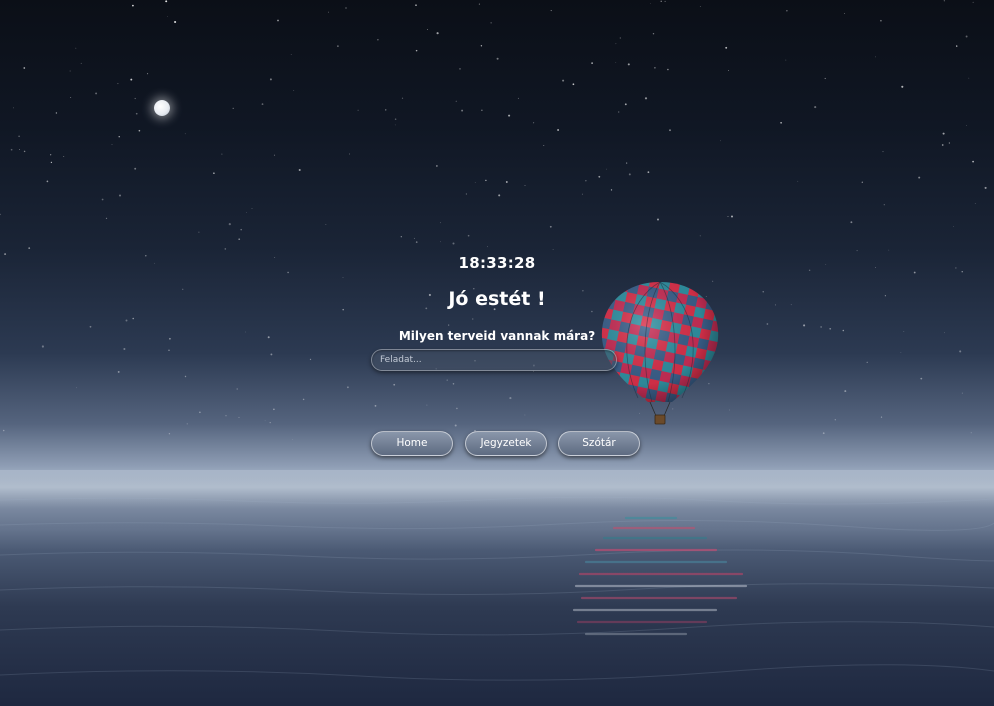 This screenshot has height=706, width=994. What do you see at coordinates (660, 576) in the screenshot?
I see `balloon-reflection` at bounding box center [660, 576].